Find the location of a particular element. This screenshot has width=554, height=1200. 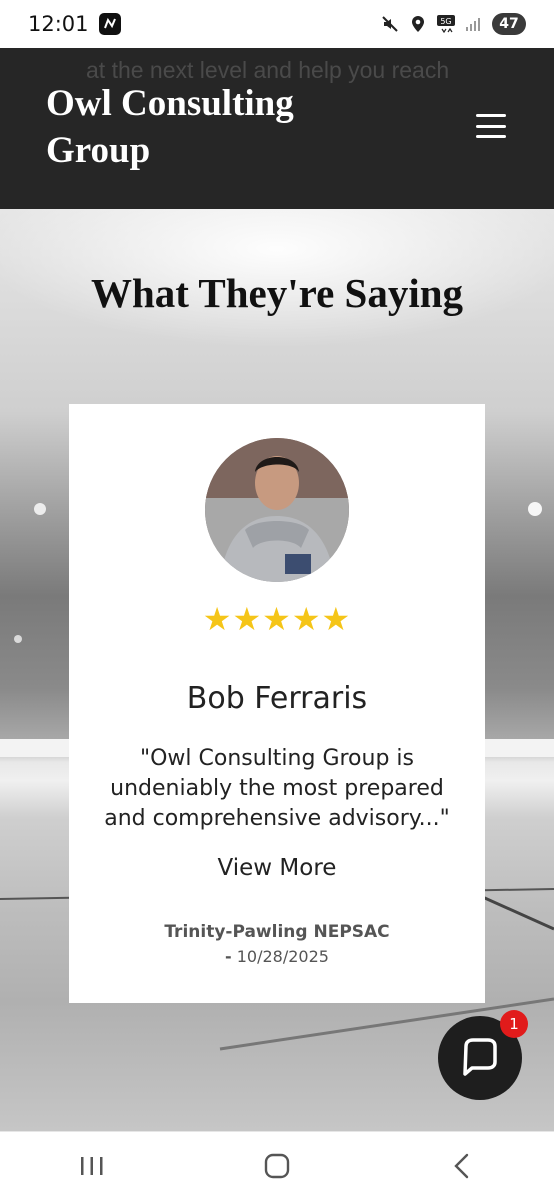

home-icon is located at coordinates (277, 1166).